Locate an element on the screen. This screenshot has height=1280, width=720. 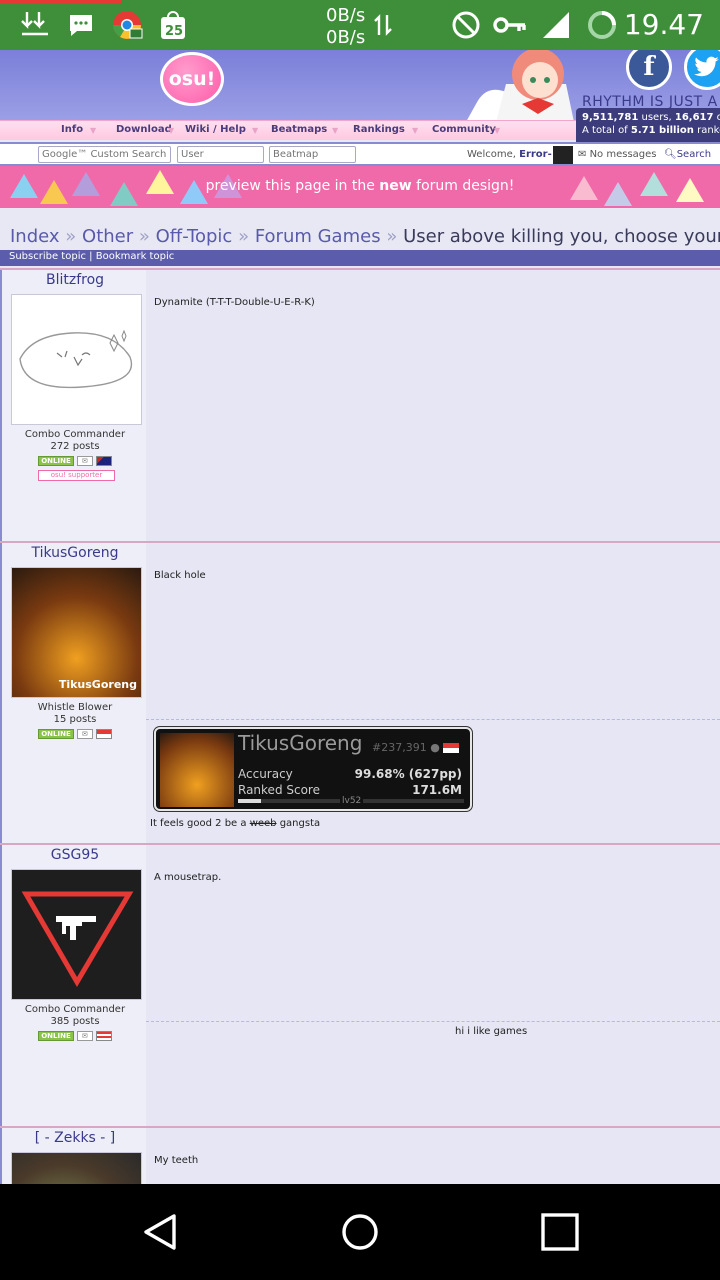
post-body is located at coordinates (433, 1156).